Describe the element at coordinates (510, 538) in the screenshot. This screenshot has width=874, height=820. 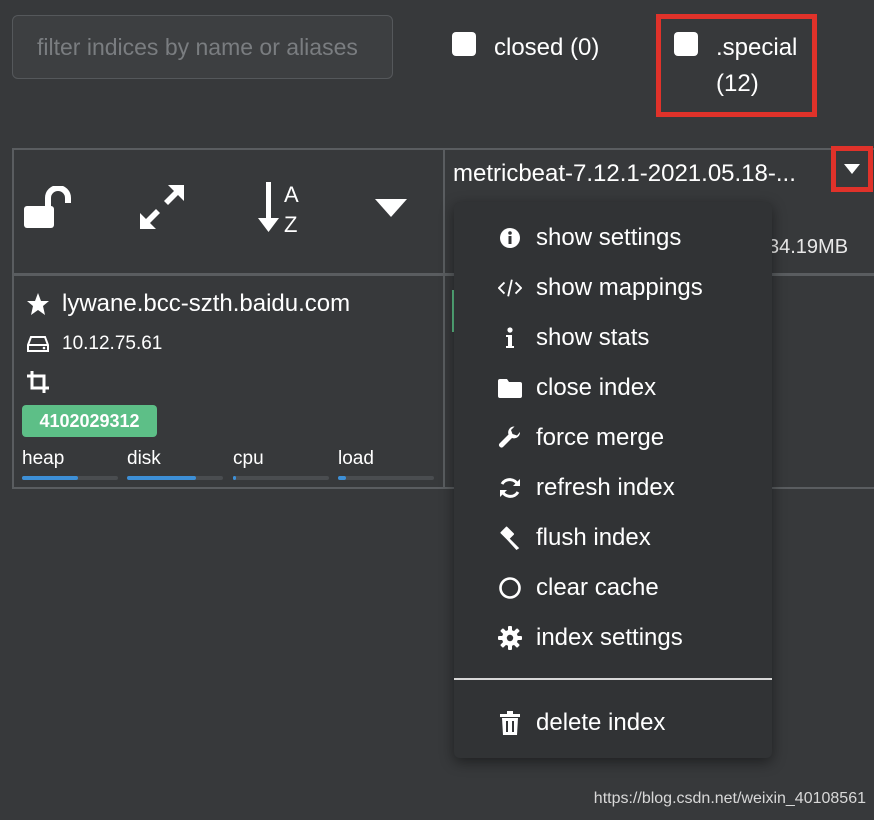
I see `gavel-icon` at that location.